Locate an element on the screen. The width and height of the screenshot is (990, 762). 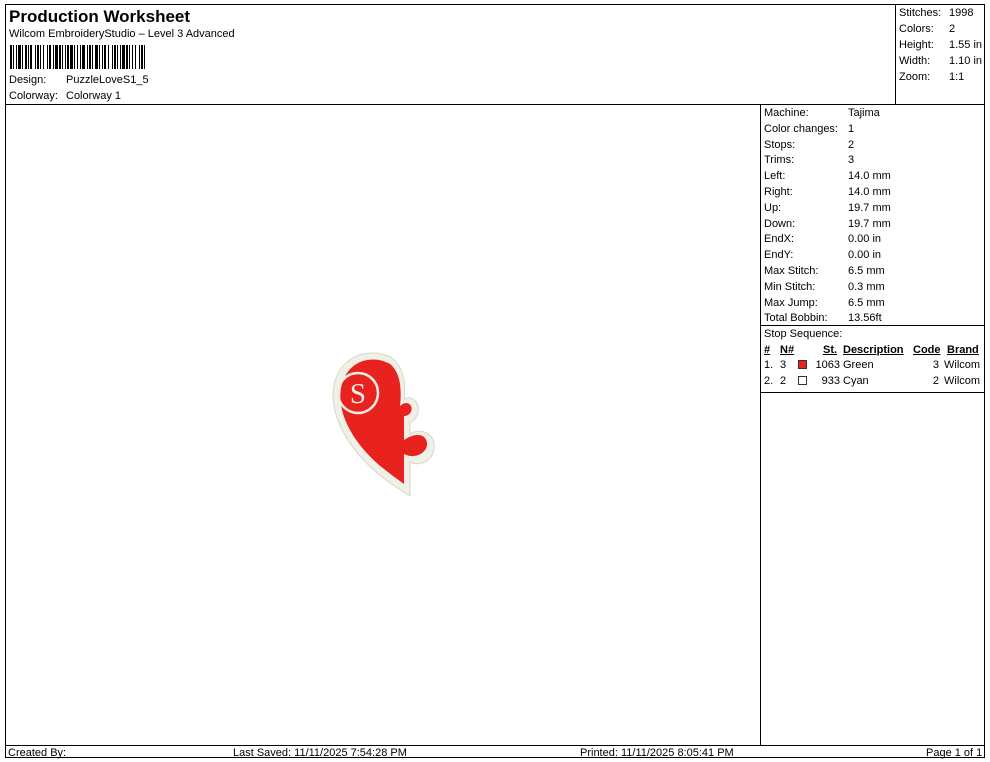
col-st-header: St. is located at coordinates (830, 350).